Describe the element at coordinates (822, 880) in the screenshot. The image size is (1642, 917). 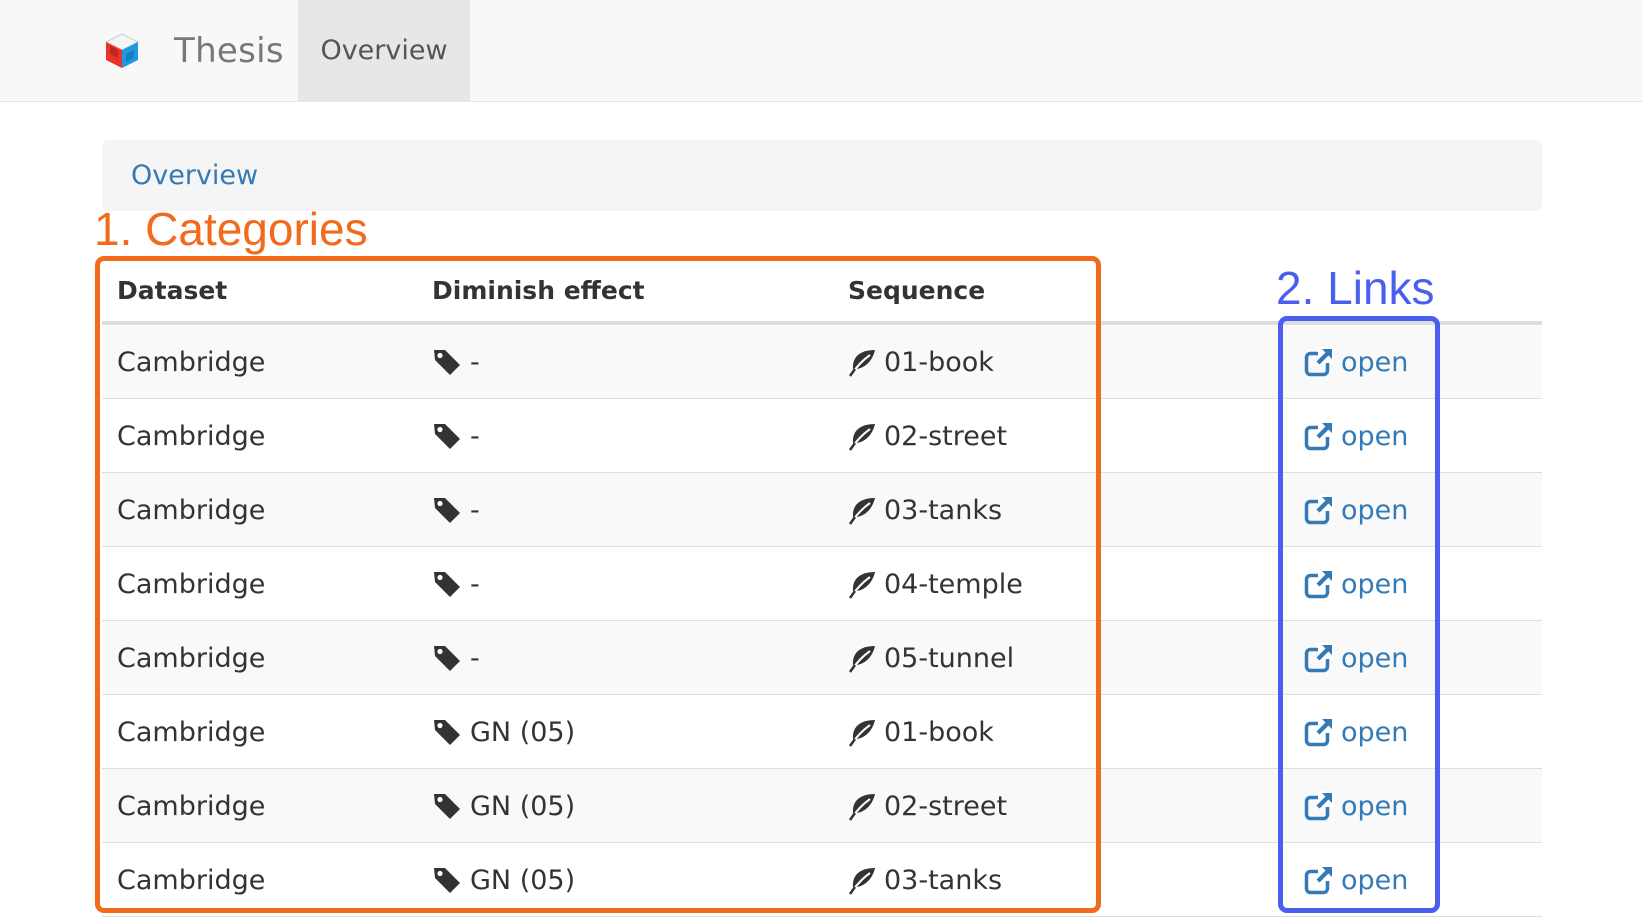
I see `table-row: Cambridge GN (05) 03-tanks open` at that location.